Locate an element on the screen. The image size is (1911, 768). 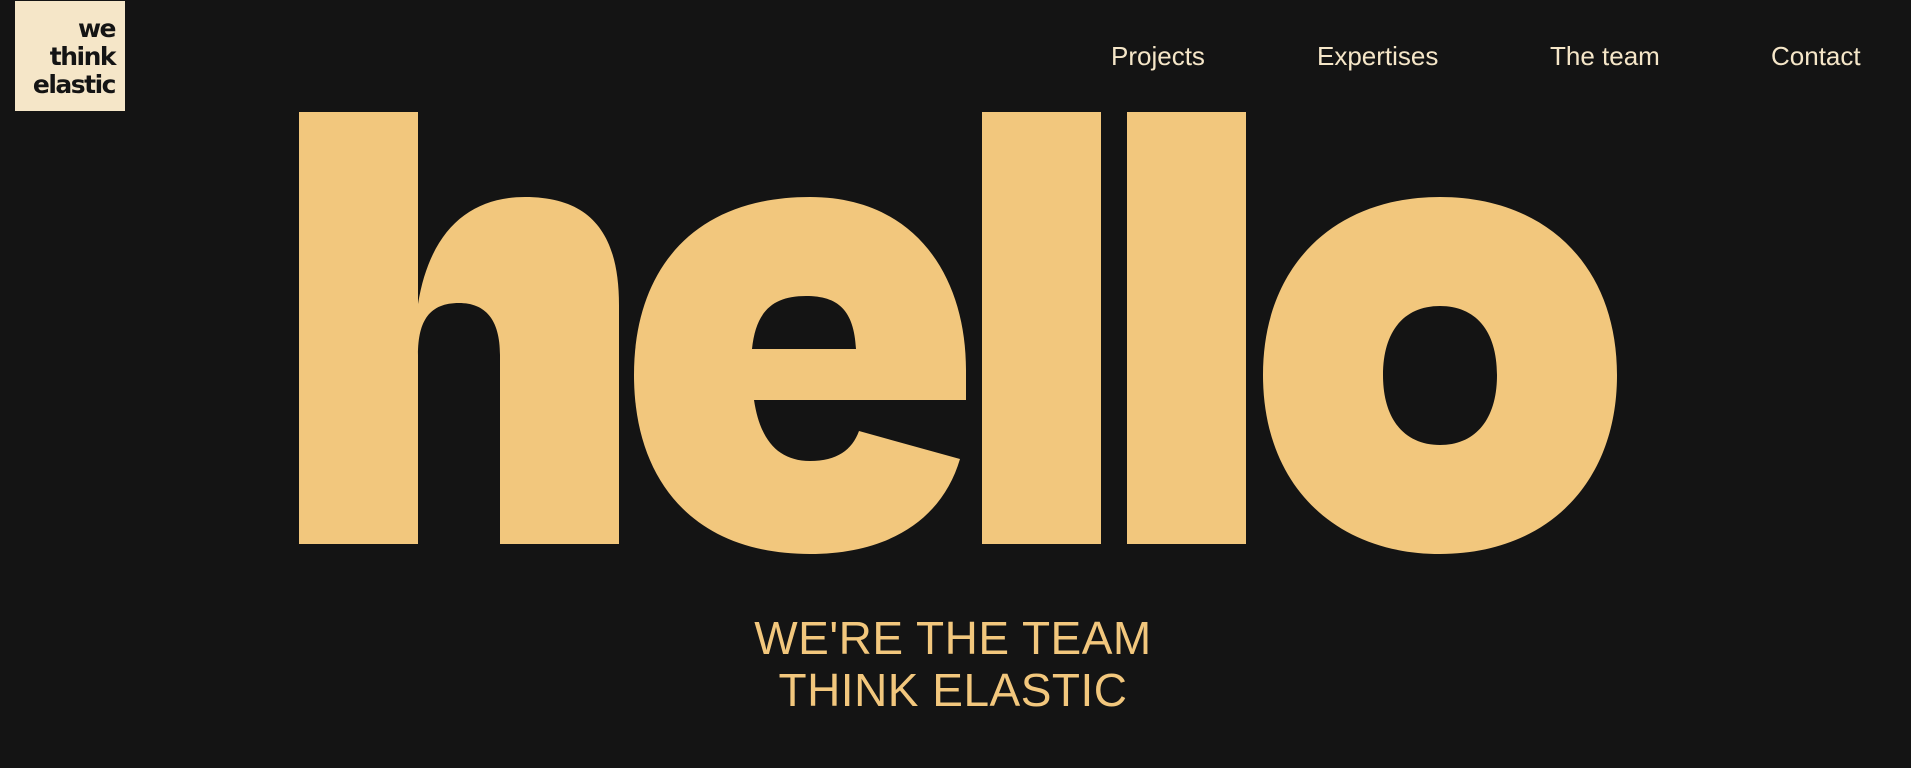
main-nav: Projects Expertises The team Contact is located at coordinates (955, 58).